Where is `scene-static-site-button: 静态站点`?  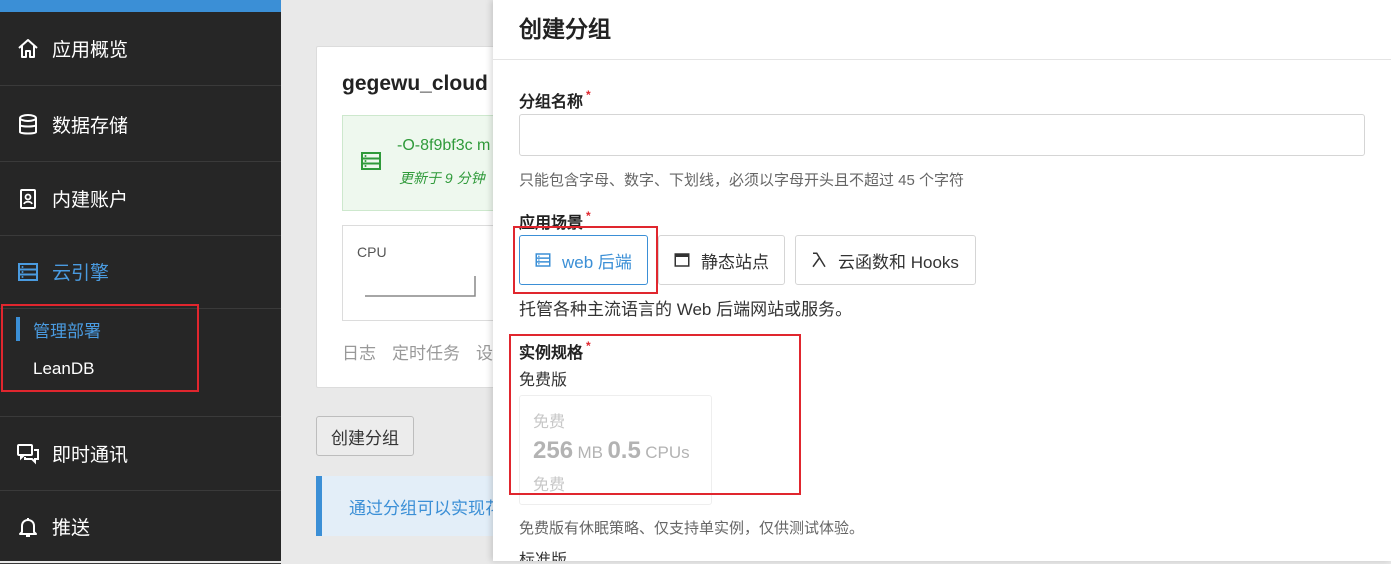 scene-static-site-button: 静态站点 is located at coordinates (721, 260).